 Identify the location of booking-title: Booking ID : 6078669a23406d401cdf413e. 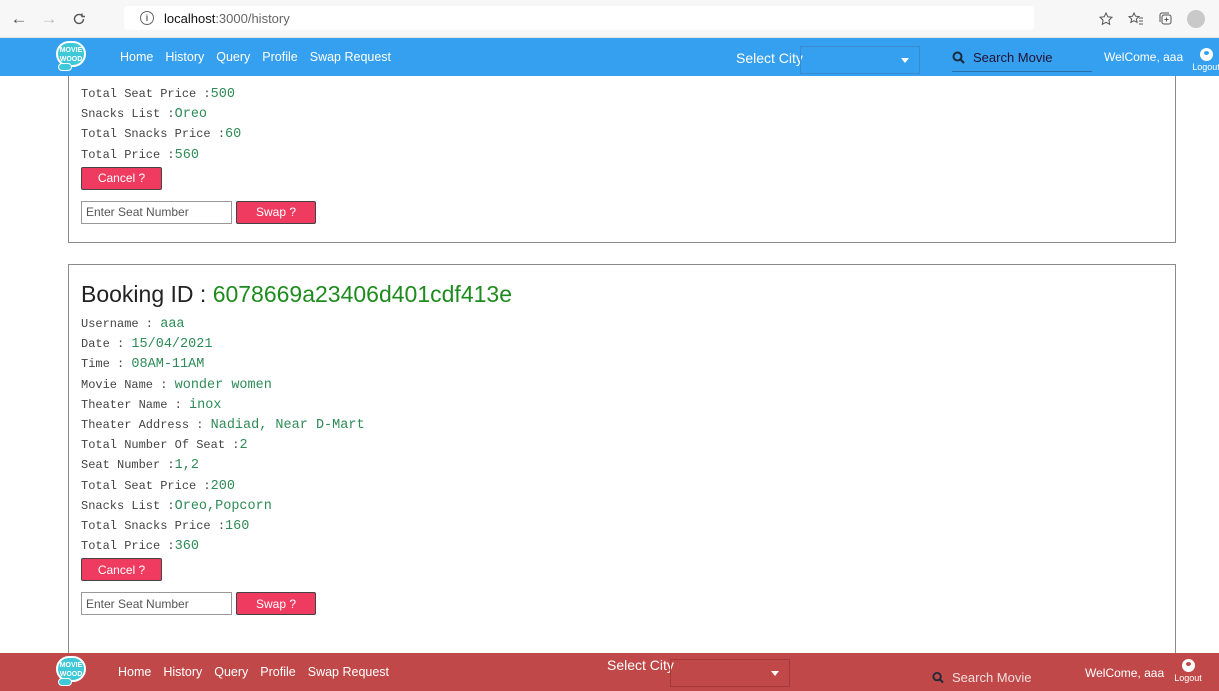
(296, 294).